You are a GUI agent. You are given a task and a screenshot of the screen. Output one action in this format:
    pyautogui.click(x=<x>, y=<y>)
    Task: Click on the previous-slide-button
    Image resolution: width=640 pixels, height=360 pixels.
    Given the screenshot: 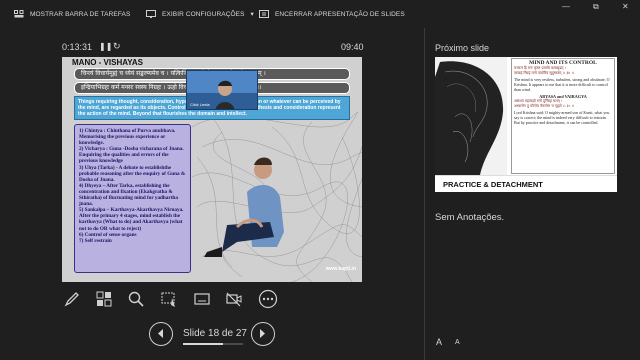 What is the action you would take?
    pyautogui.click(x=161, y=334)
    